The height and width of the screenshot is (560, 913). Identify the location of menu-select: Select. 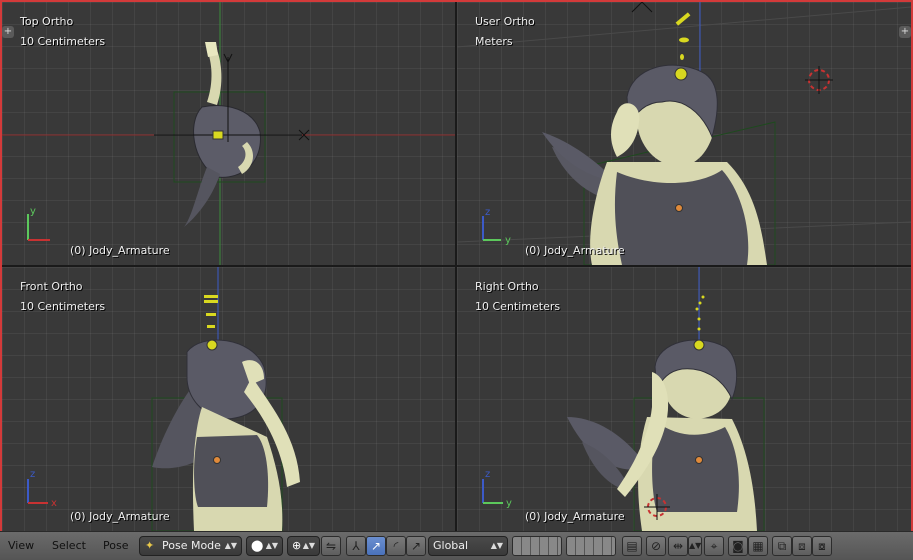
(69, 545).